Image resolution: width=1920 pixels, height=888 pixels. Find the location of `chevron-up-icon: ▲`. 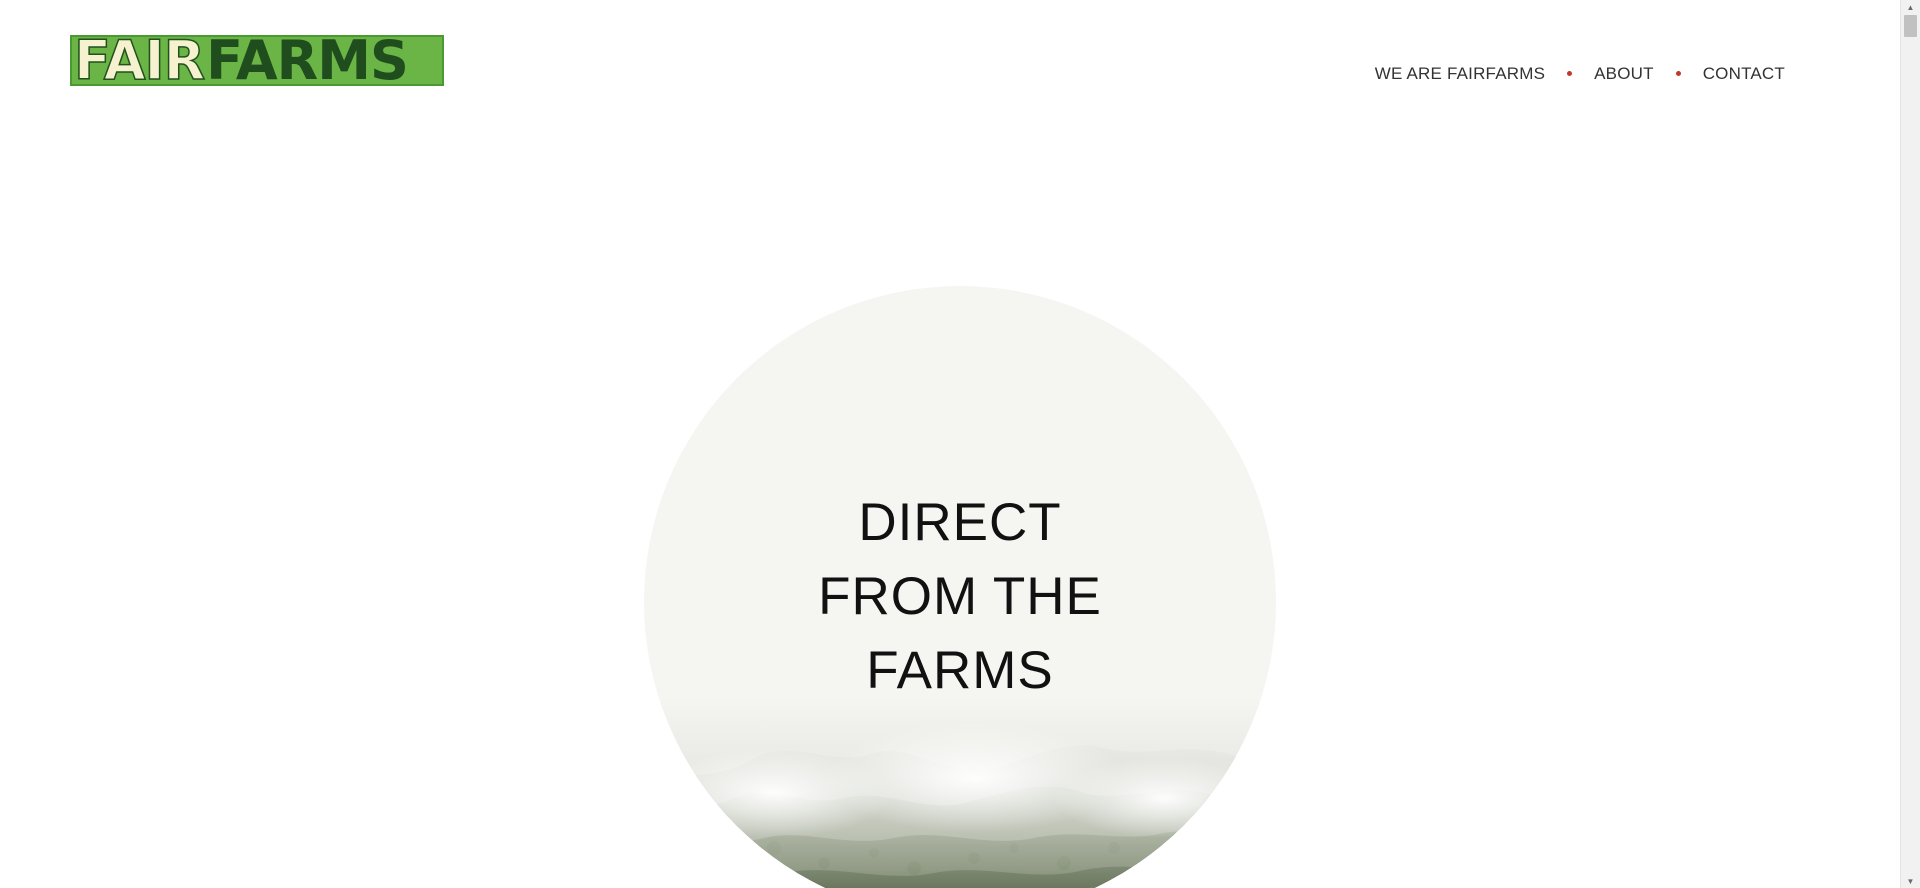

chevron-up-icon: ▲ is located at coordinates (1910, 7).